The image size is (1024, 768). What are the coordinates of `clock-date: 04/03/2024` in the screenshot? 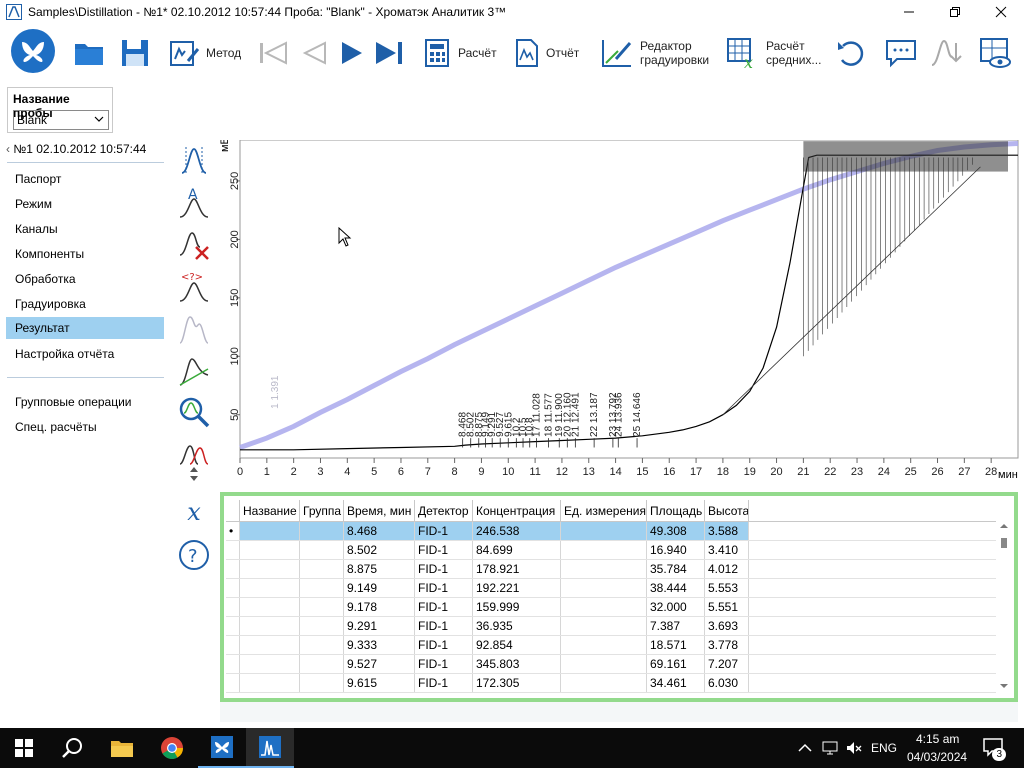 It's located at (937, 757).